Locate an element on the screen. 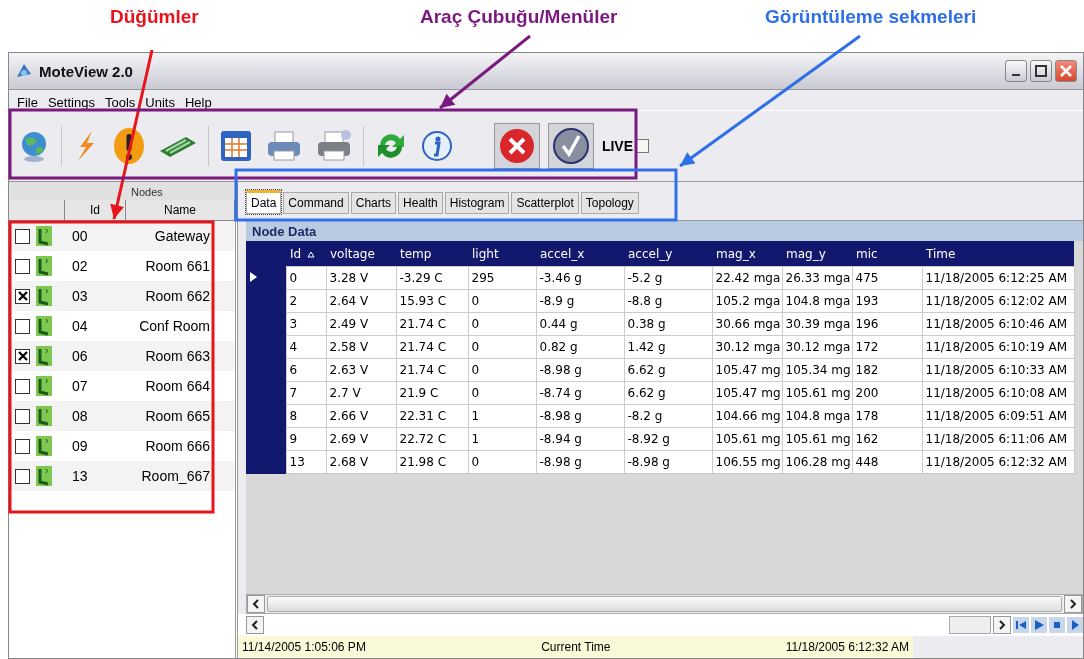 This screenshot has height=659, width=1084. table-cell: -3.29 C is located at coordinates (432, 278).